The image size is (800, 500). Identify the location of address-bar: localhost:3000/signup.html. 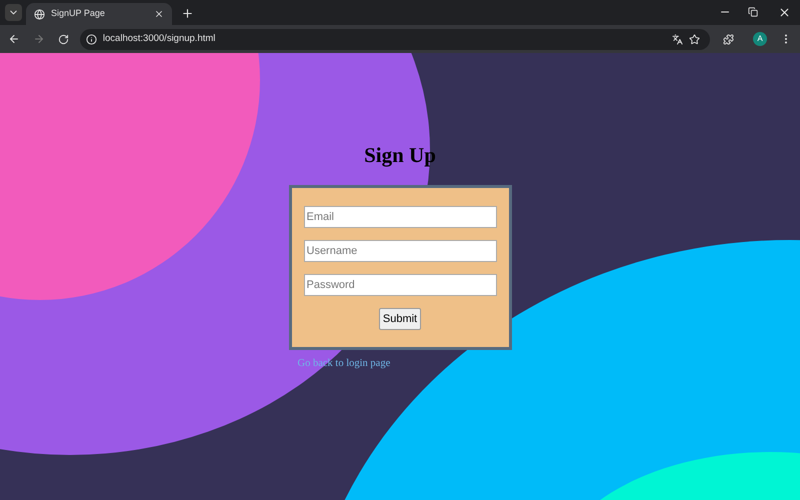
(395, 39).